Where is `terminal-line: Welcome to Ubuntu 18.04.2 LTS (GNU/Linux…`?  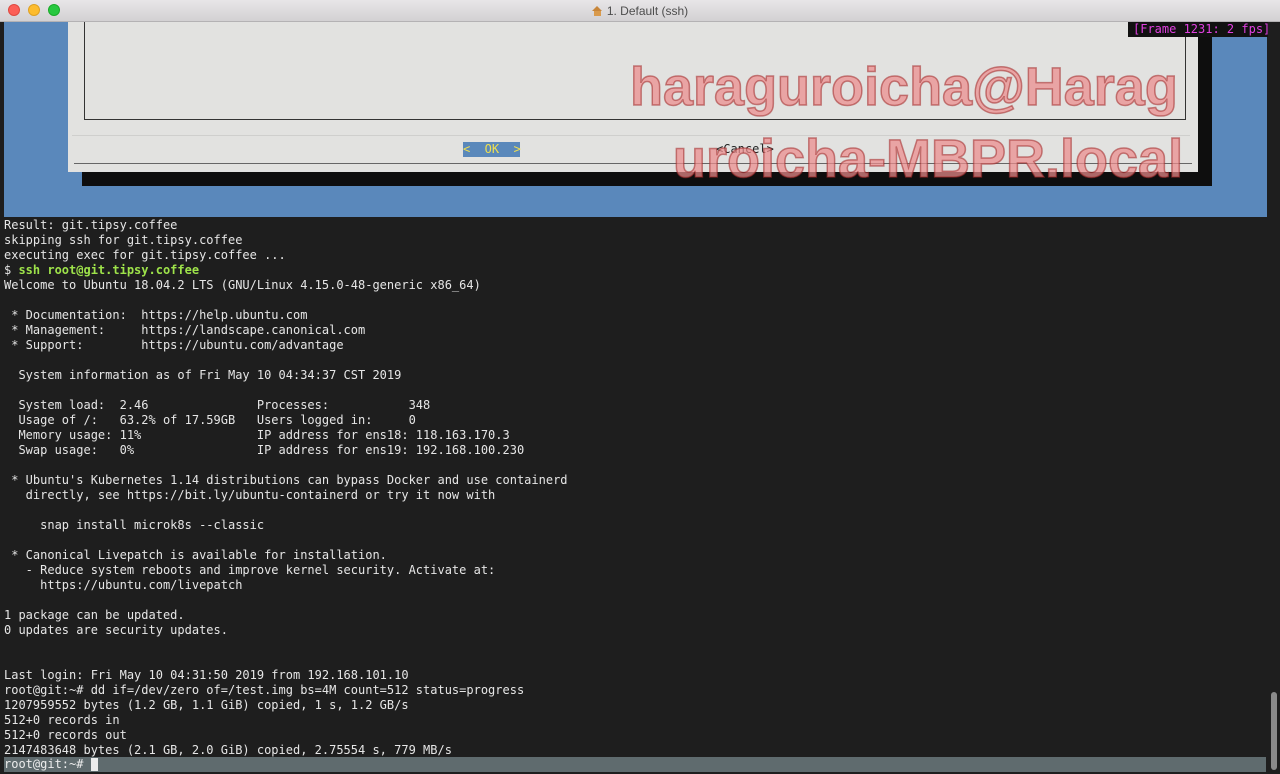 terminal-line: Welcome to Ubuntu 18.04.2 LTS (GNU/Linux… is located at coordinates (242, 285).